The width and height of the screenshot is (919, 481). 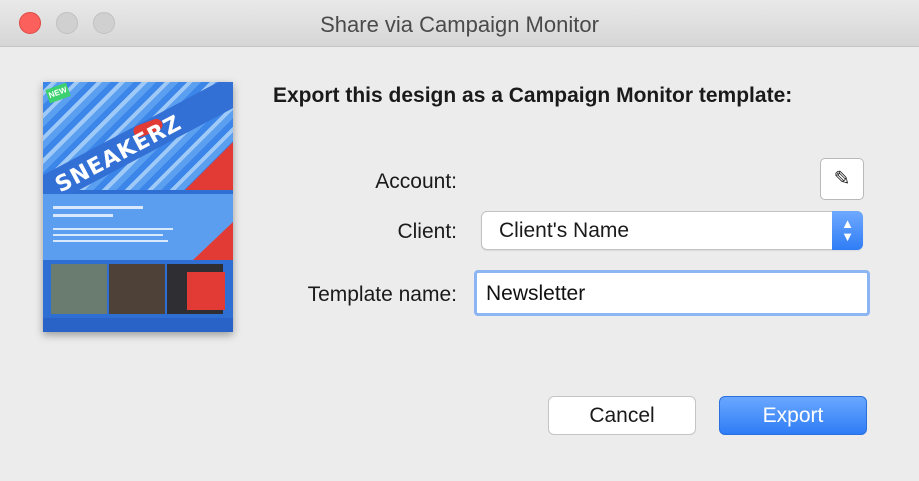 What do you see at coordinates (622, 415) in the screenshot?
I see `cancel-button: Cancel` at bounding box center [622, 415].